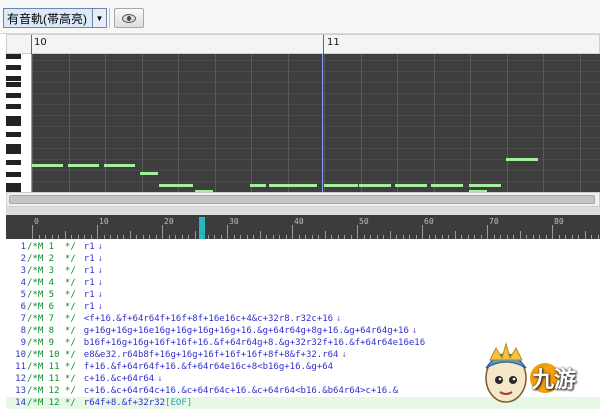 This screenshot has width=600, height=416. I want to click on line-number: 13, so click(20, 391).